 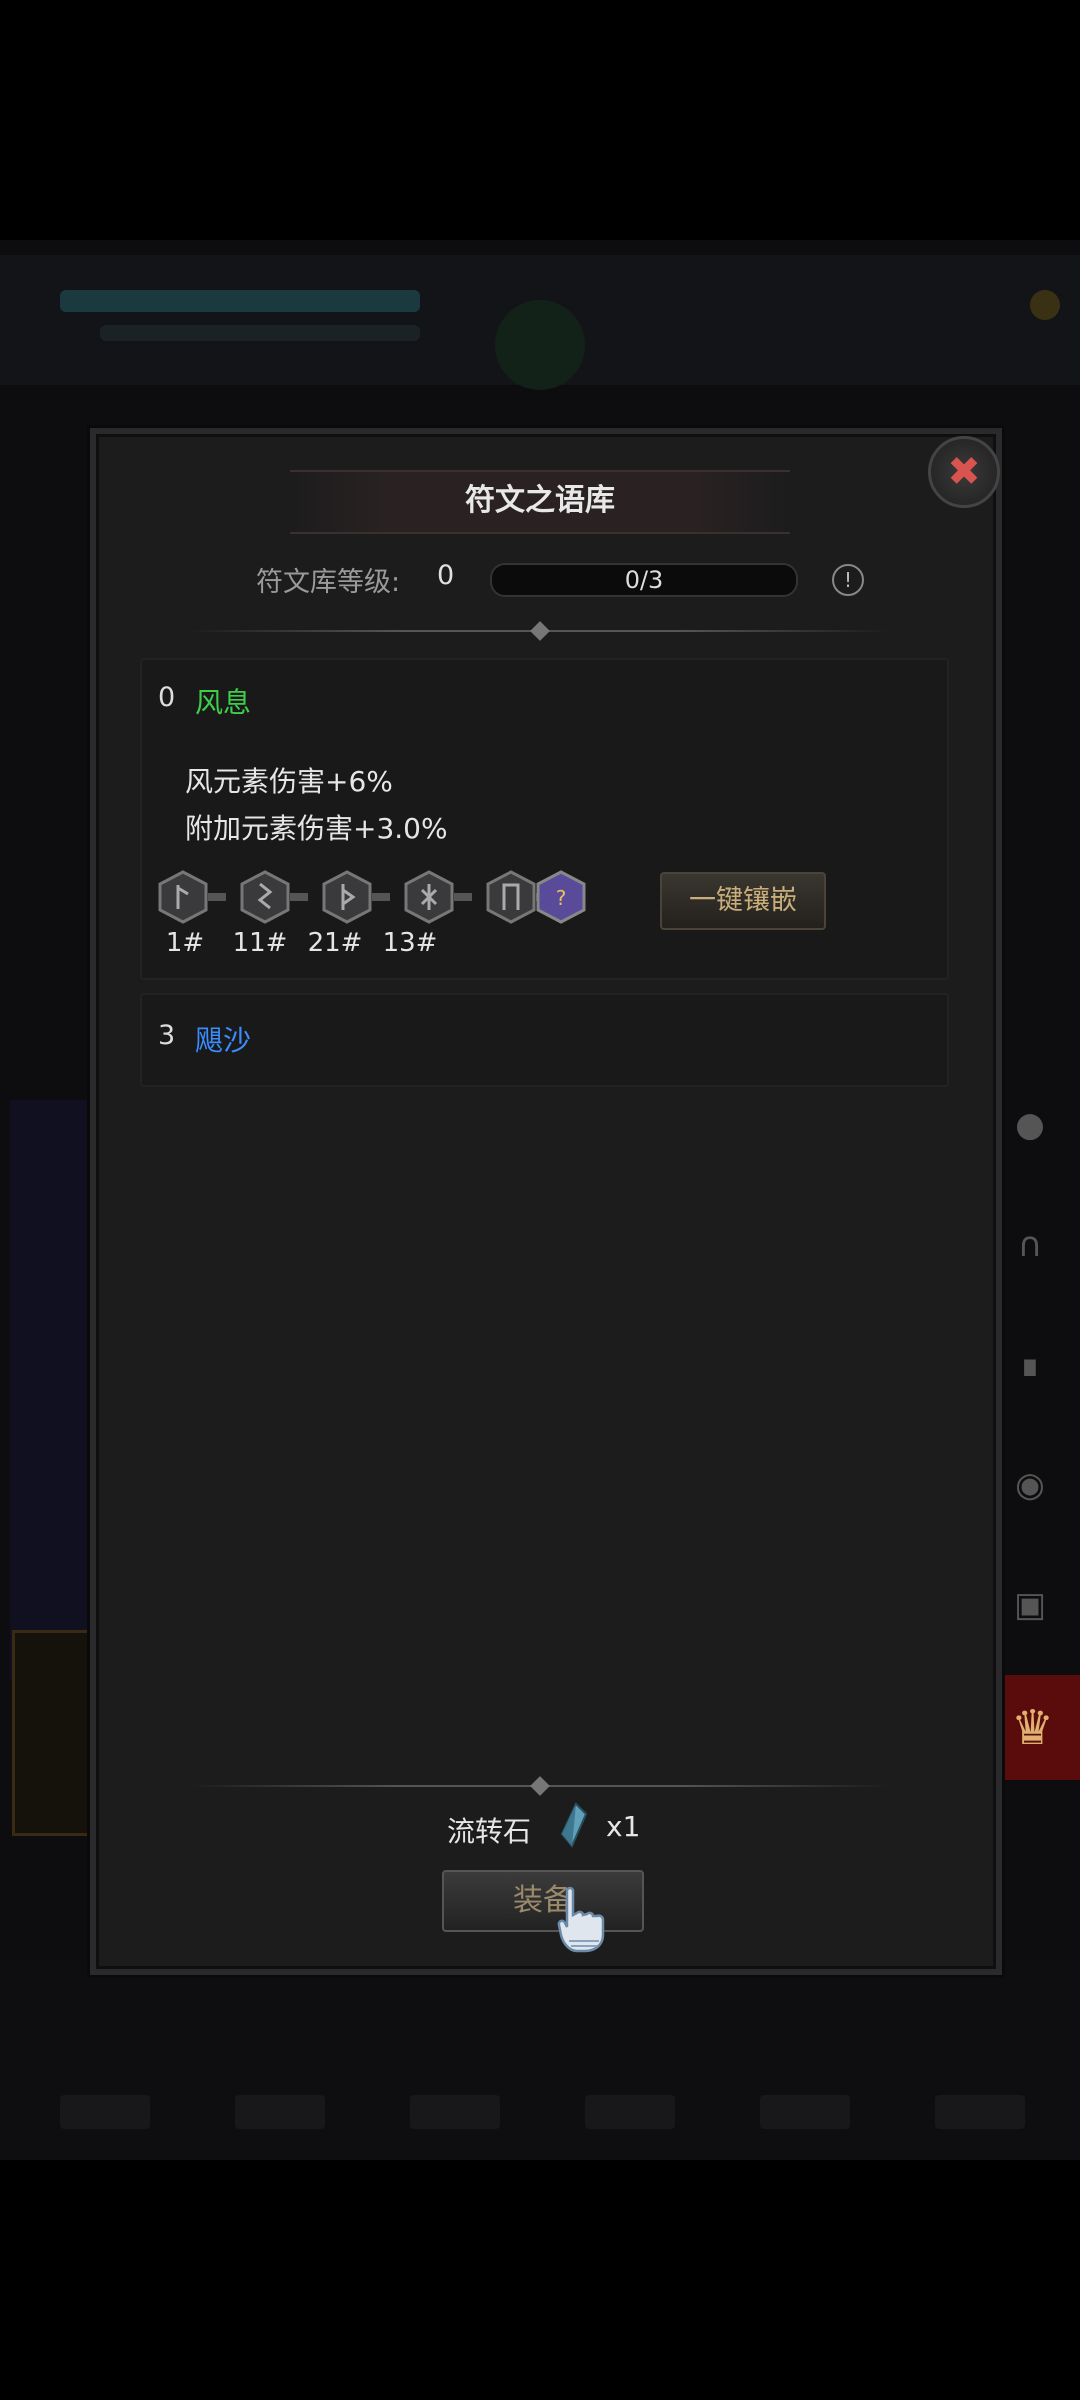 What do you see at coordinates (540, 2060) in the screenshot?
I see `backdrop-bottom-nav` at bounding box center [540, 2060].